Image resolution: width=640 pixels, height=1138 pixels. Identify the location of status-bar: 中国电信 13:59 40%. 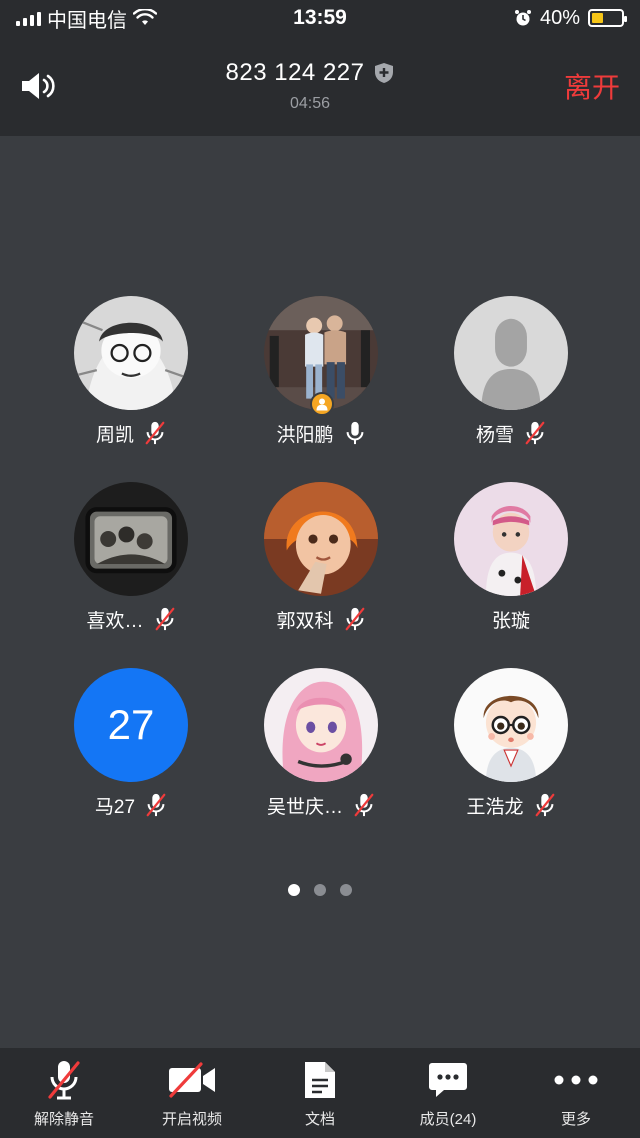
(320, 18).